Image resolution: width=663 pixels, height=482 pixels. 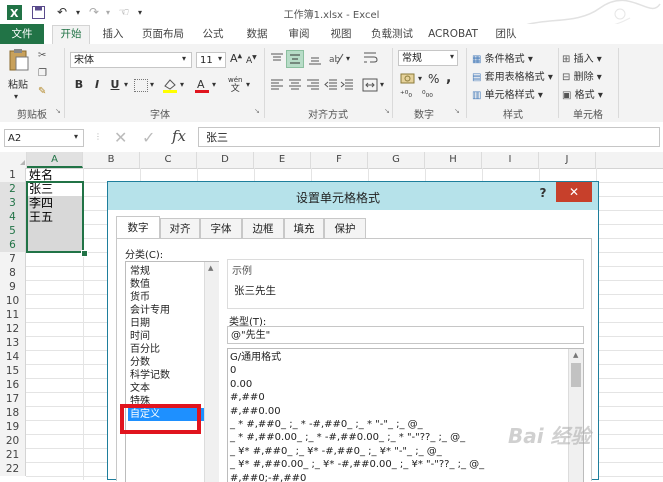 What do you see at coordinates (13, 413) in the screenshot?
I see `row-header: 18` at bounding box center [13, 413].